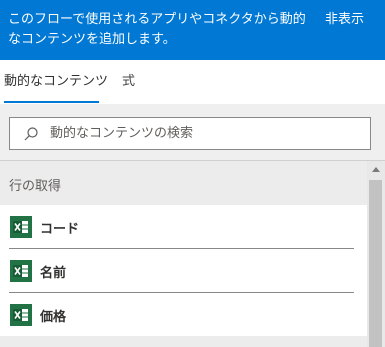  What do you see at coordinates (60, 229) in the screenshot?
I see `list-item-label: コード` at bounding box center [60, 229].